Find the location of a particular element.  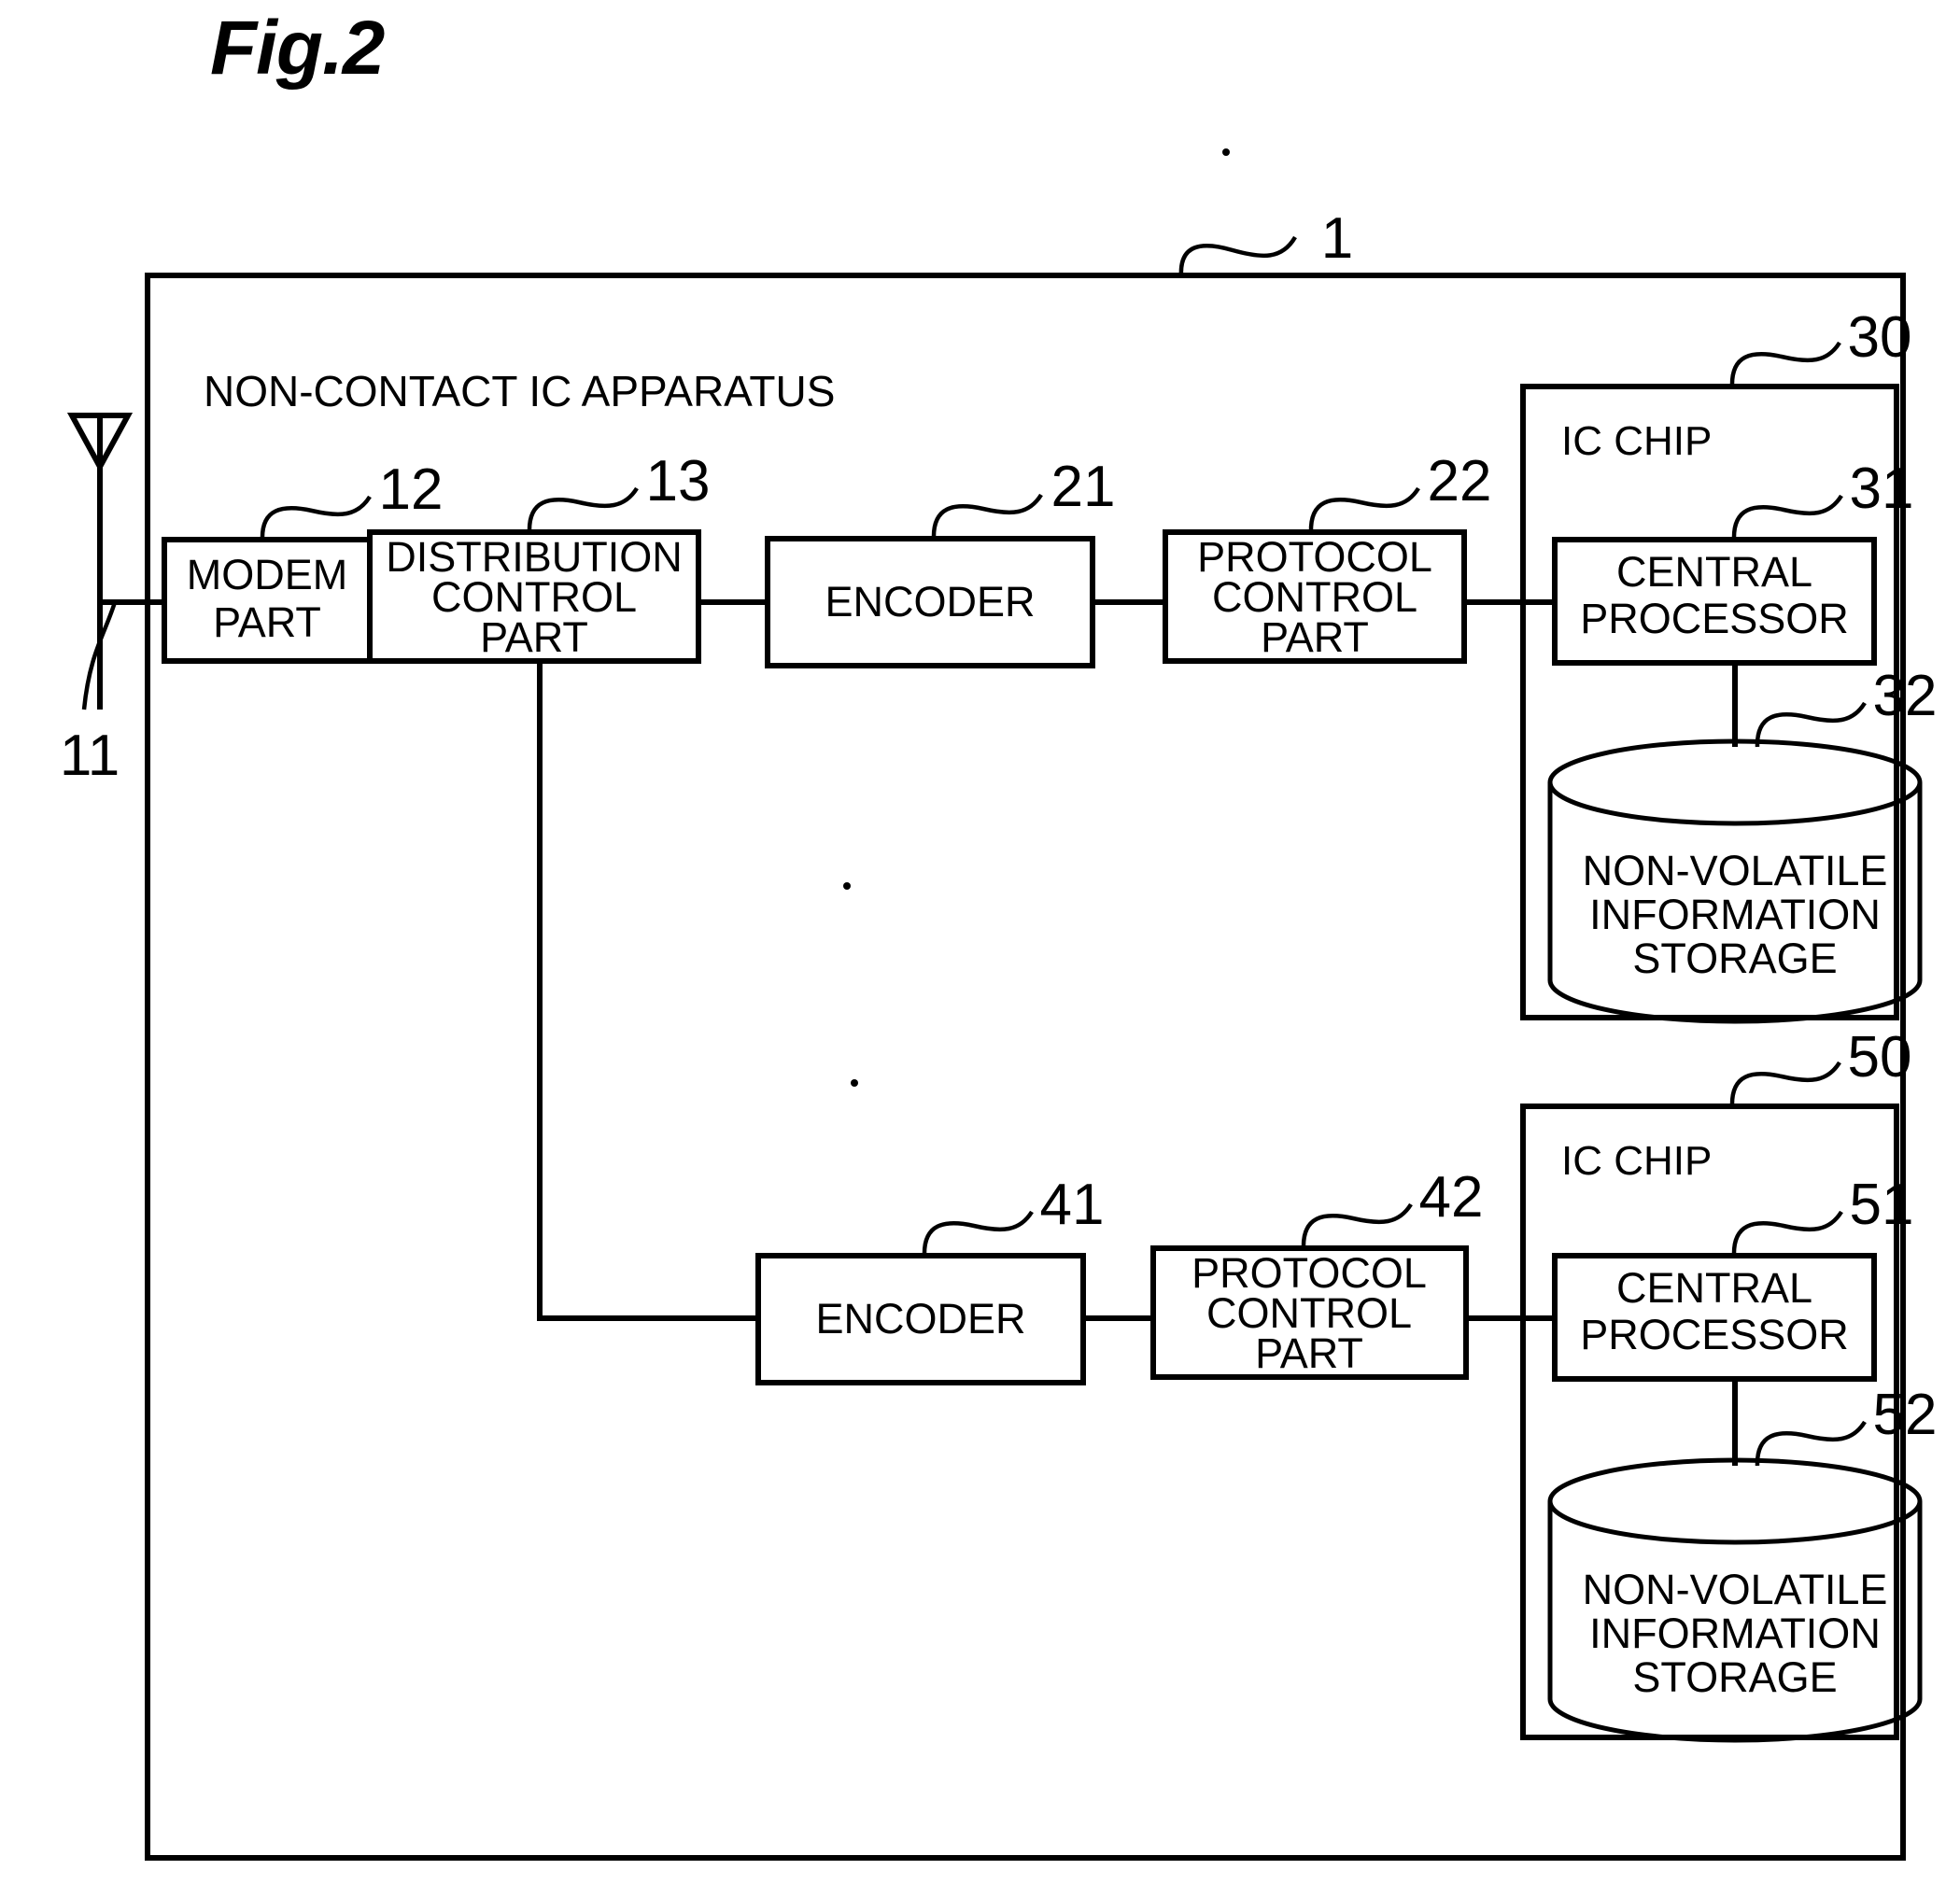

encoder-top-label: ENCODER is located at coordinates (930, 602).